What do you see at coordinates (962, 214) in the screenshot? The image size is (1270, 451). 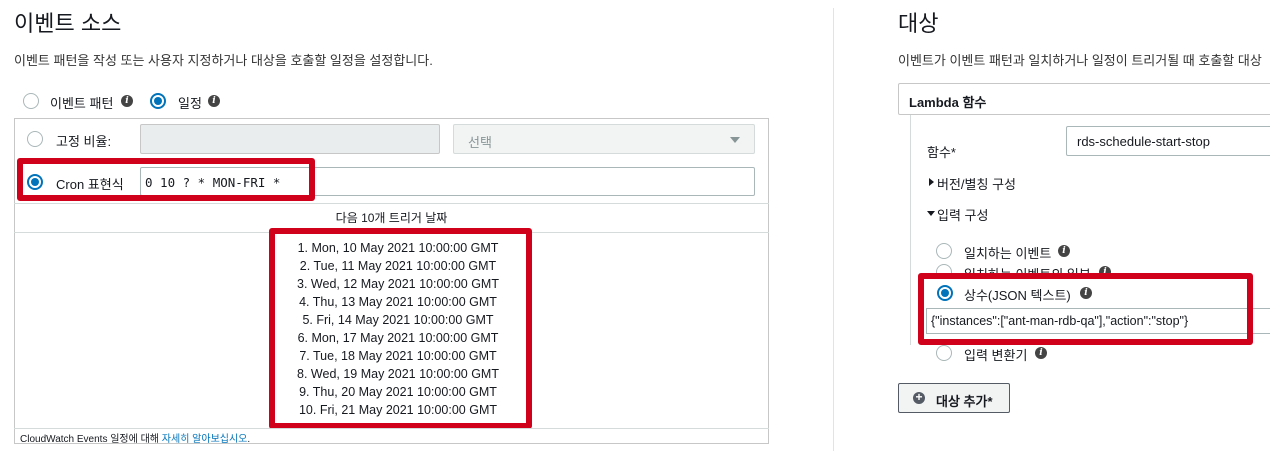 I see `input-config-toggle: 입력 구성` at bounding box center [962, 214].